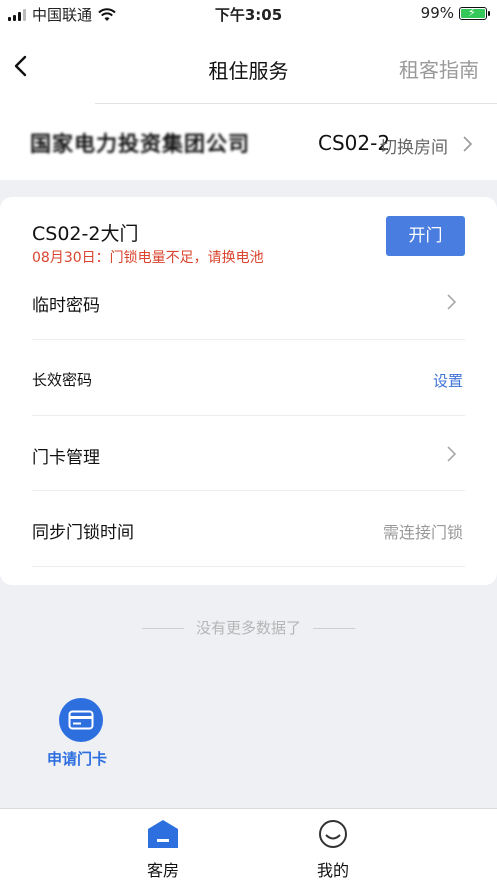 The height and width of the screenshot is (883, 497). Describe the element at coordinates (437, 13) in the screenshot. I see `battery-percent: 99%` at that location.